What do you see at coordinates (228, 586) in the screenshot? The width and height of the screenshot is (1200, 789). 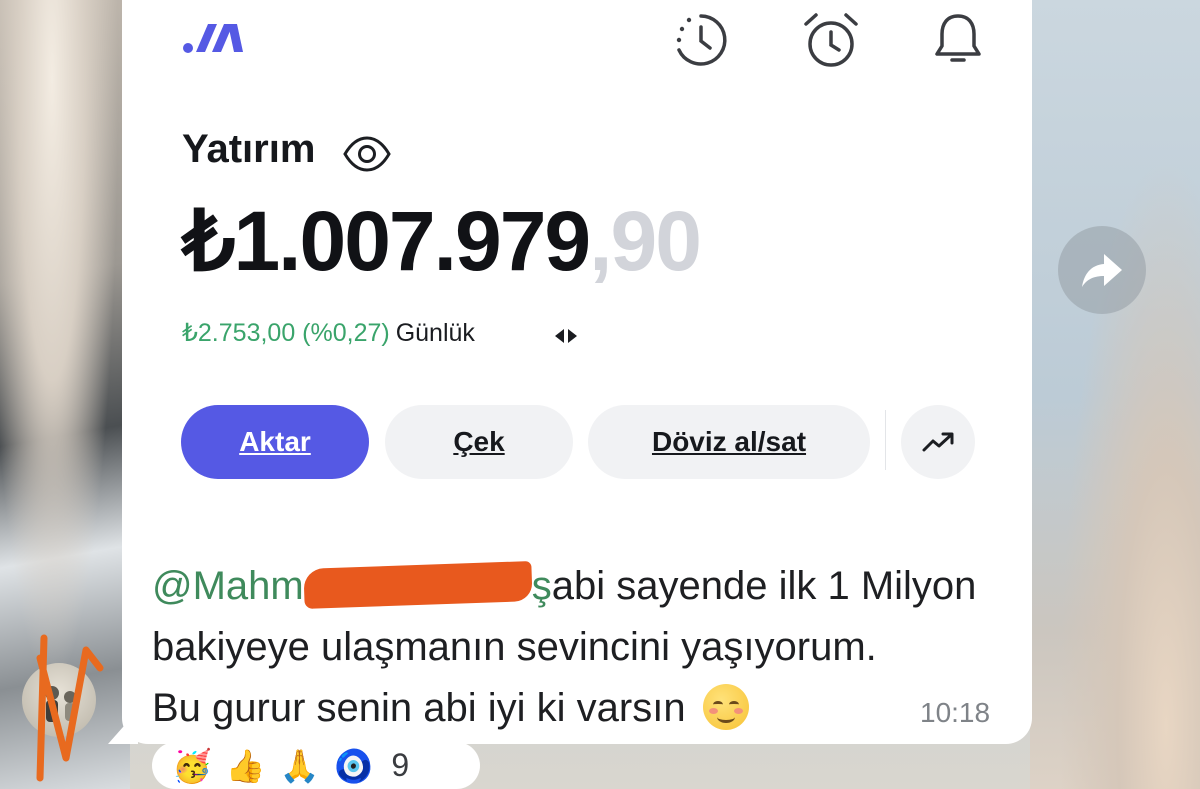 I see `mention-start: @Mahm` at bounding box center [228, 586].